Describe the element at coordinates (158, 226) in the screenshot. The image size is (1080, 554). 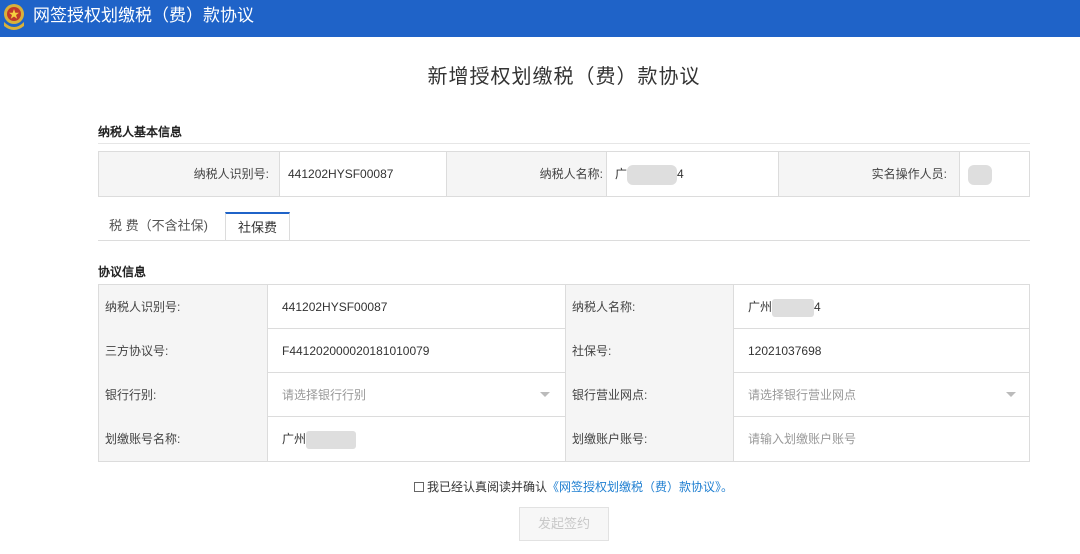
I see `tab-tax-fee: 税 费（不含社保)` at that location.